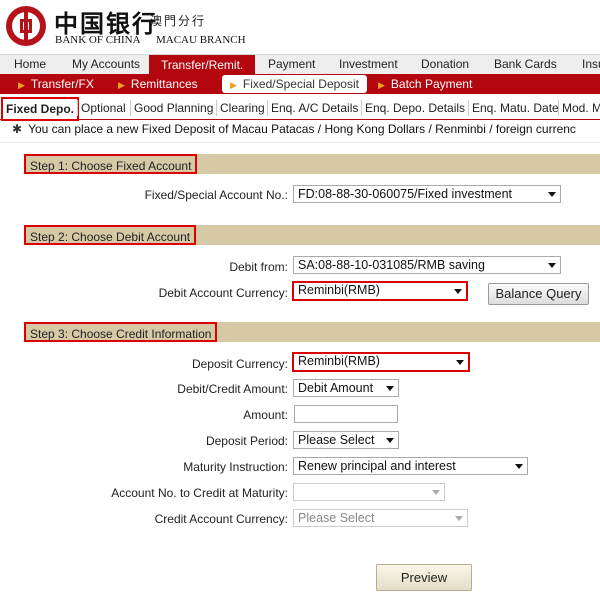  I want to click on step3-header: Step 3: Choose Credit Information, so click(312, 332).